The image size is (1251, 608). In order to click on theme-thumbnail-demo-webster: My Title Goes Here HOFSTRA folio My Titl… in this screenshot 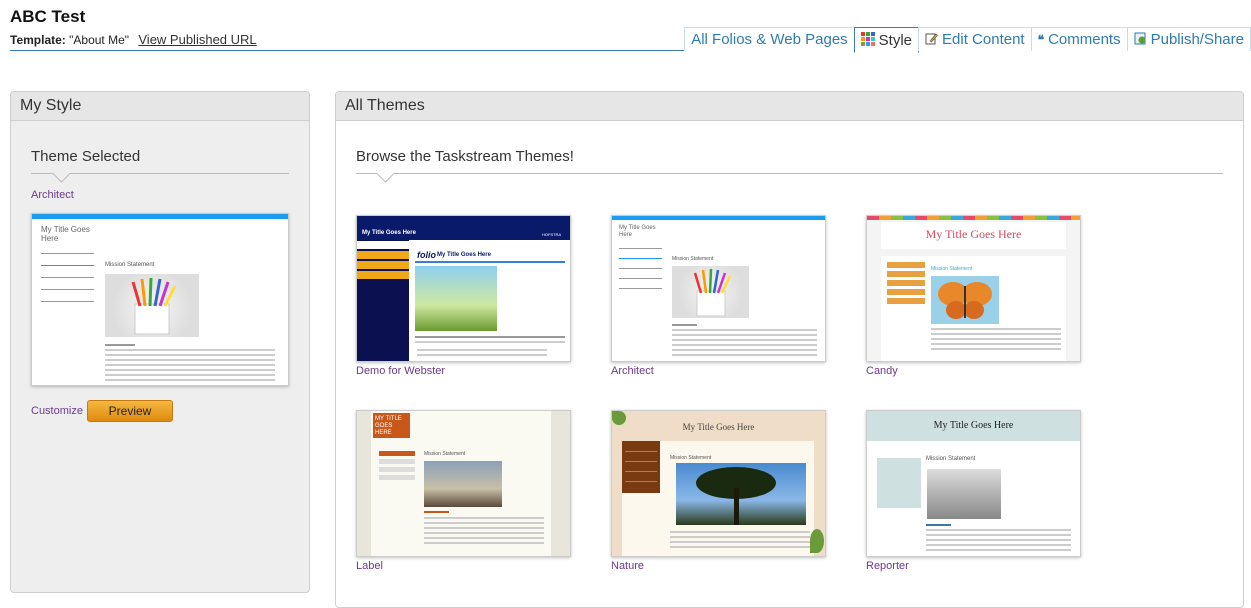, I will do `click(463, 288)`.